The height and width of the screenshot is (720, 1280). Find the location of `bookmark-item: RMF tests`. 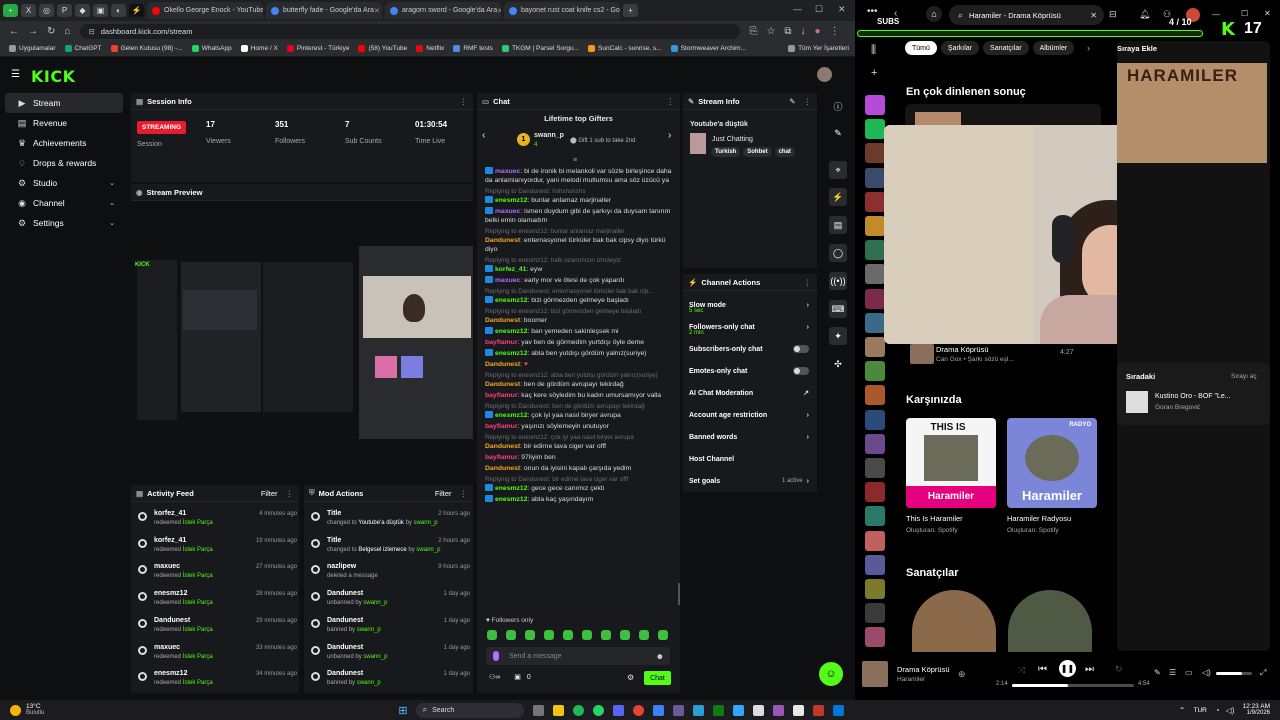

bookmark-item: RMF tests is located at coordinates (473, 48).